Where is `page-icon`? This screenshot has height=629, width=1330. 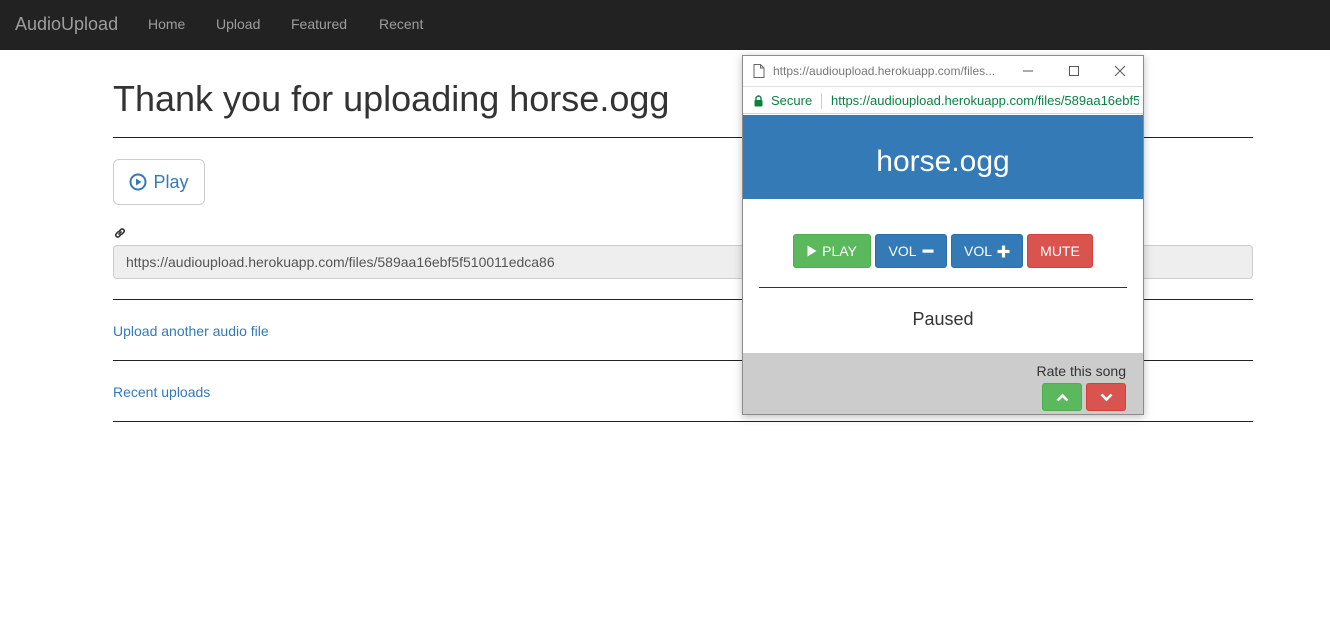 page-icon is located at coordinates (759, 71).